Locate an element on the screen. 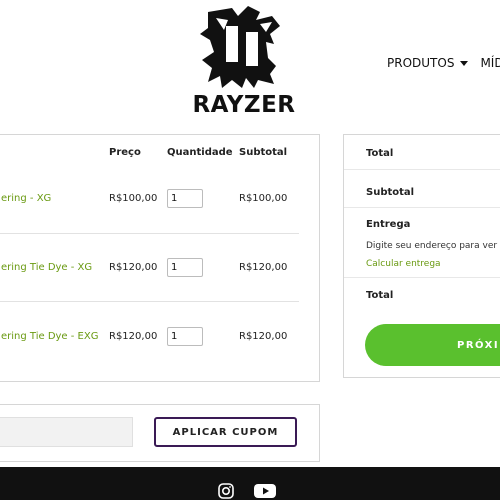 The width and height of the screenshot is (500, 500). youtube-icon is located at coordinates (265, 491).